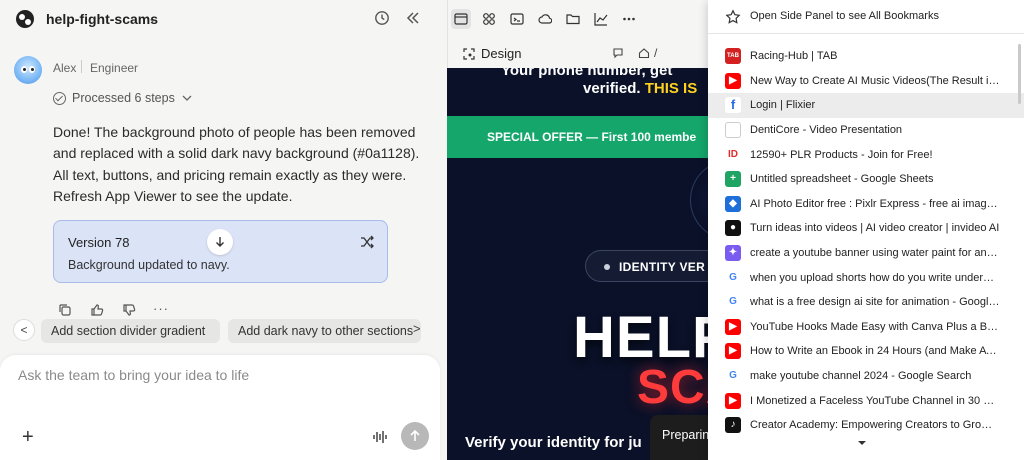 The image size is (1024, 460). What do you see at coordinates (380, 437) in the screenshot?
I see `voice-input-icon` at bounding box center [380, 437].